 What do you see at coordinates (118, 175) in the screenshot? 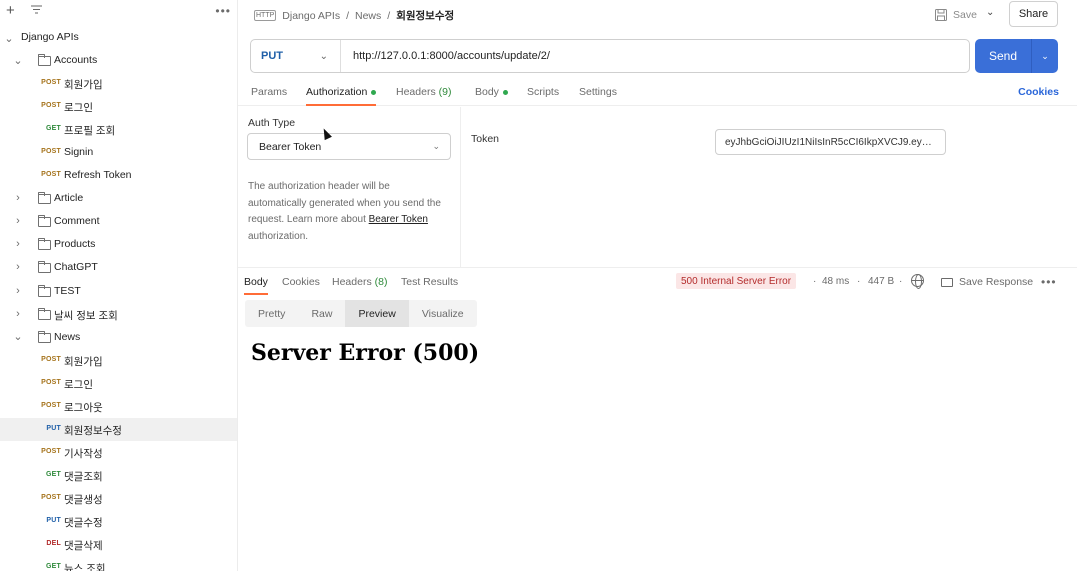
I see `sidebar-request: POST Refresh Token` at bounding box center [118, 175].